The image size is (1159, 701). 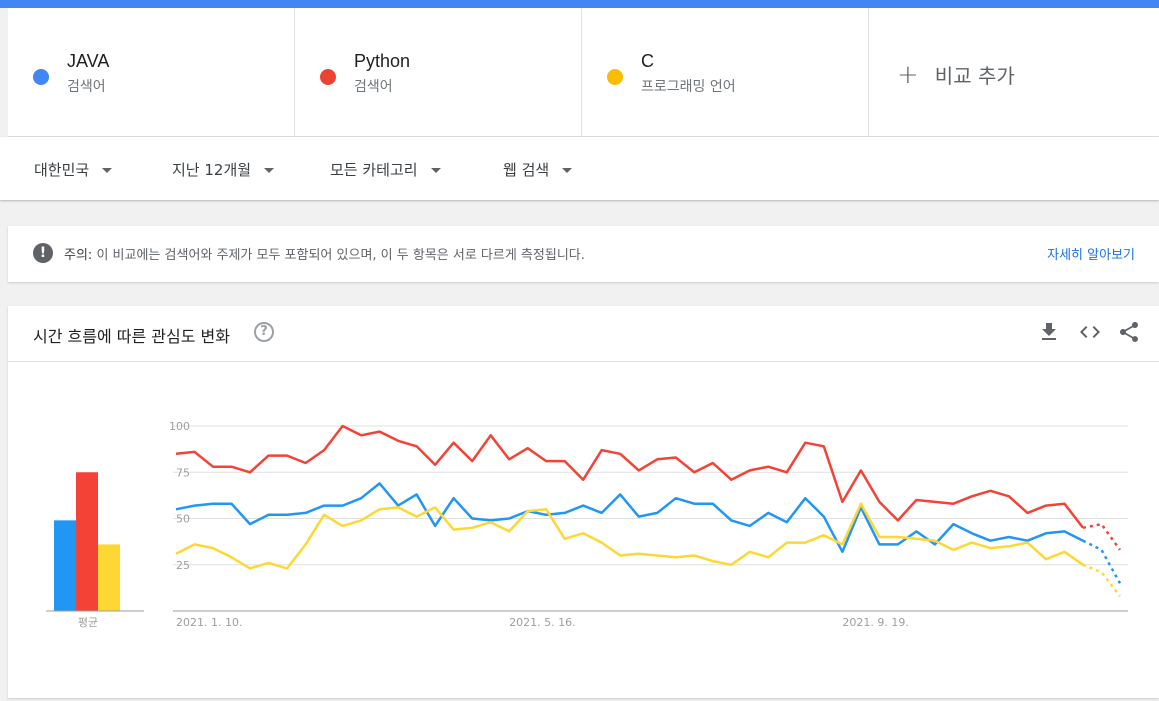 I want to click on series-line-java, so click(x=629, y=518).